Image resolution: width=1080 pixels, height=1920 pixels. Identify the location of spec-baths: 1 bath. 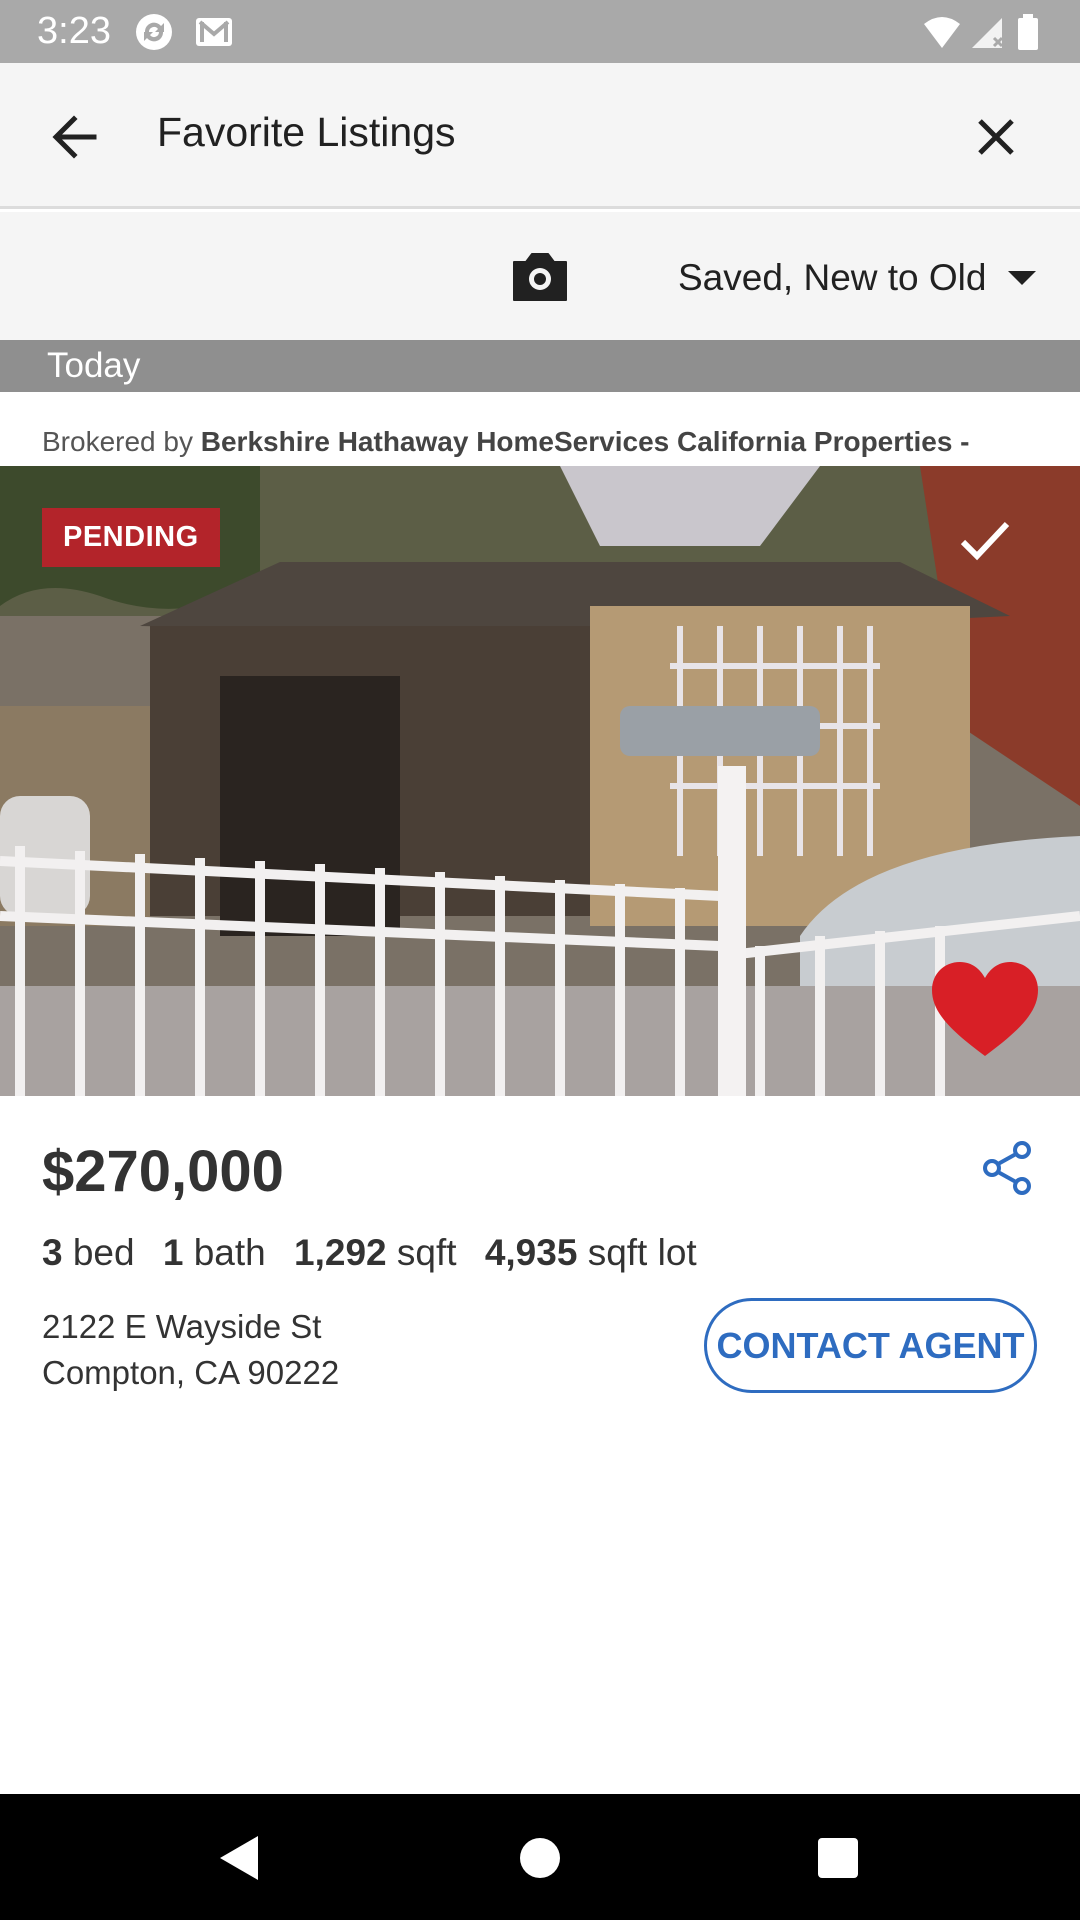
(214, 1252).